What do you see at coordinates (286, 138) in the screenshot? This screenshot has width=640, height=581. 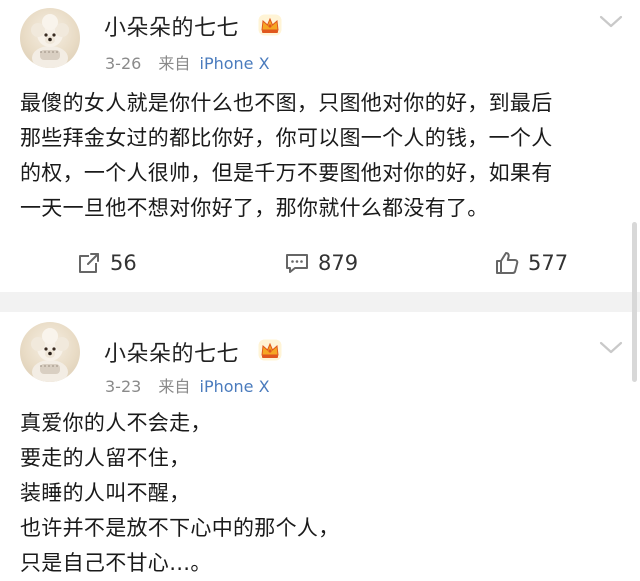 I see `content-line: 那些拜金女过的都比你好，你可以图一个人的钱，一个人` at bounding box center [286, 138].